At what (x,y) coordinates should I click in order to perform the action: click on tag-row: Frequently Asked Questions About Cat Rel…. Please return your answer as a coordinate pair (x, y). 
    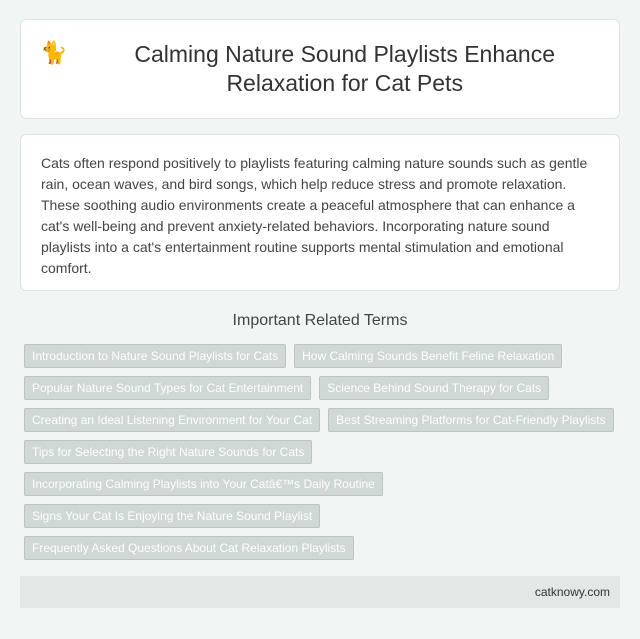
    Looking at the image, I should click on (324, 548).